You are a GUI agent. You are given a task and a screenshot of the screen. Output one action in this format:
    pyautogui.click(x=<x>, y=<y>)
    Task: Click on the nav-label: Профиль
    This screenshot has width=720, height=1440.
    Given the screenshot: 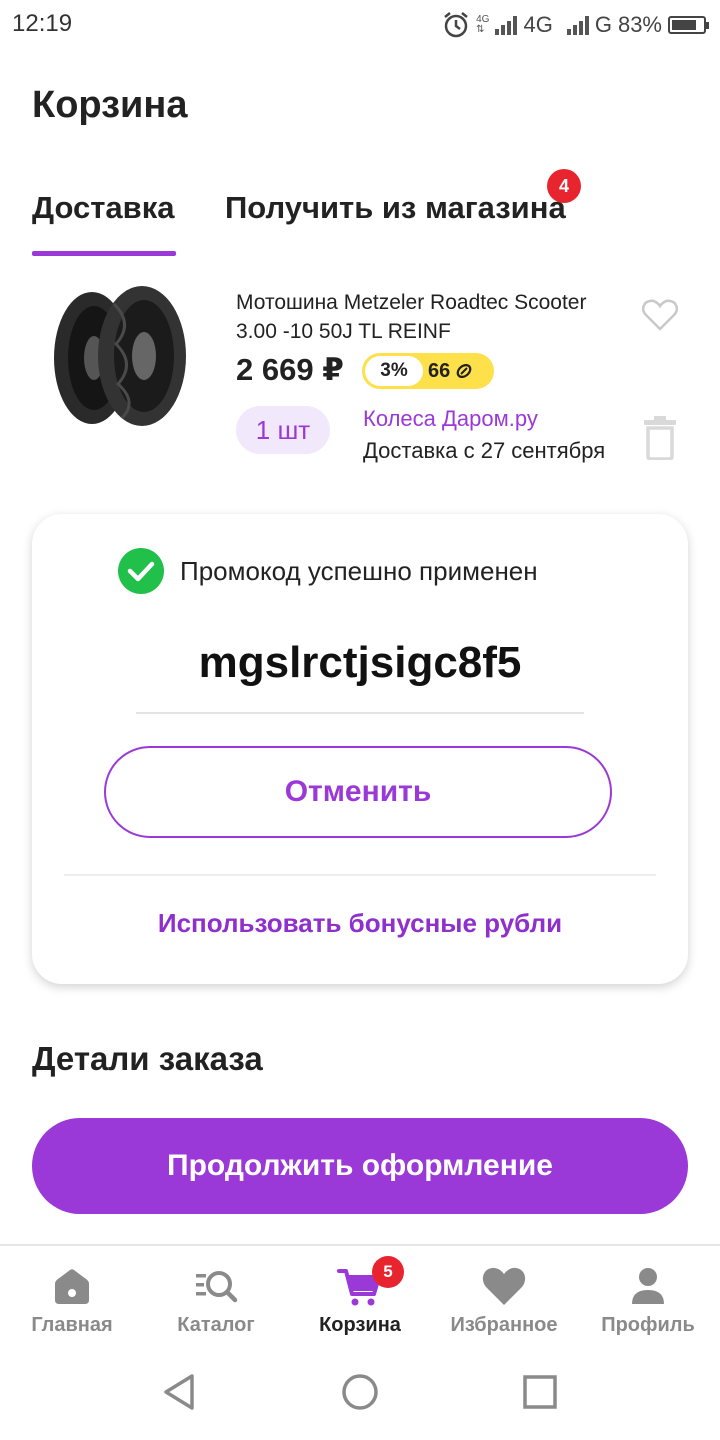 What is the action you would take?
    pyautogui.click(x=648, y=1325)
    